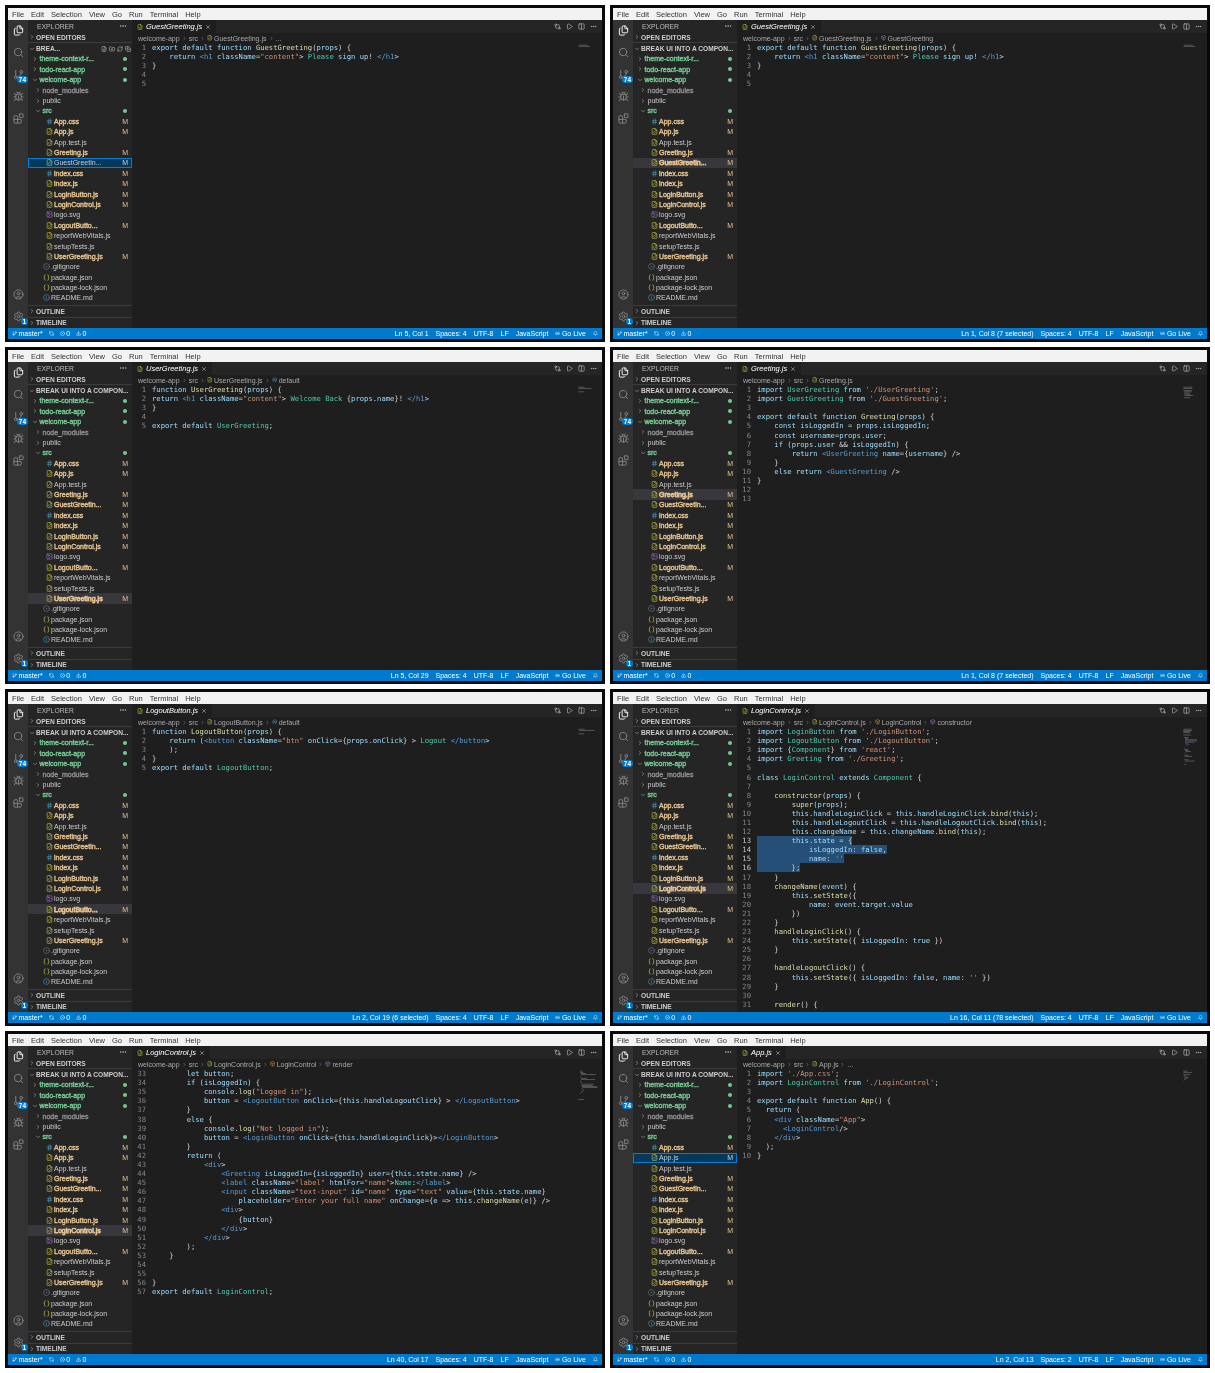 The image size is (1215, 1373). What do you see at coordinates (104, 48) in the screenshot?
I see `new-file-icon` at bounding box center [104, 48].